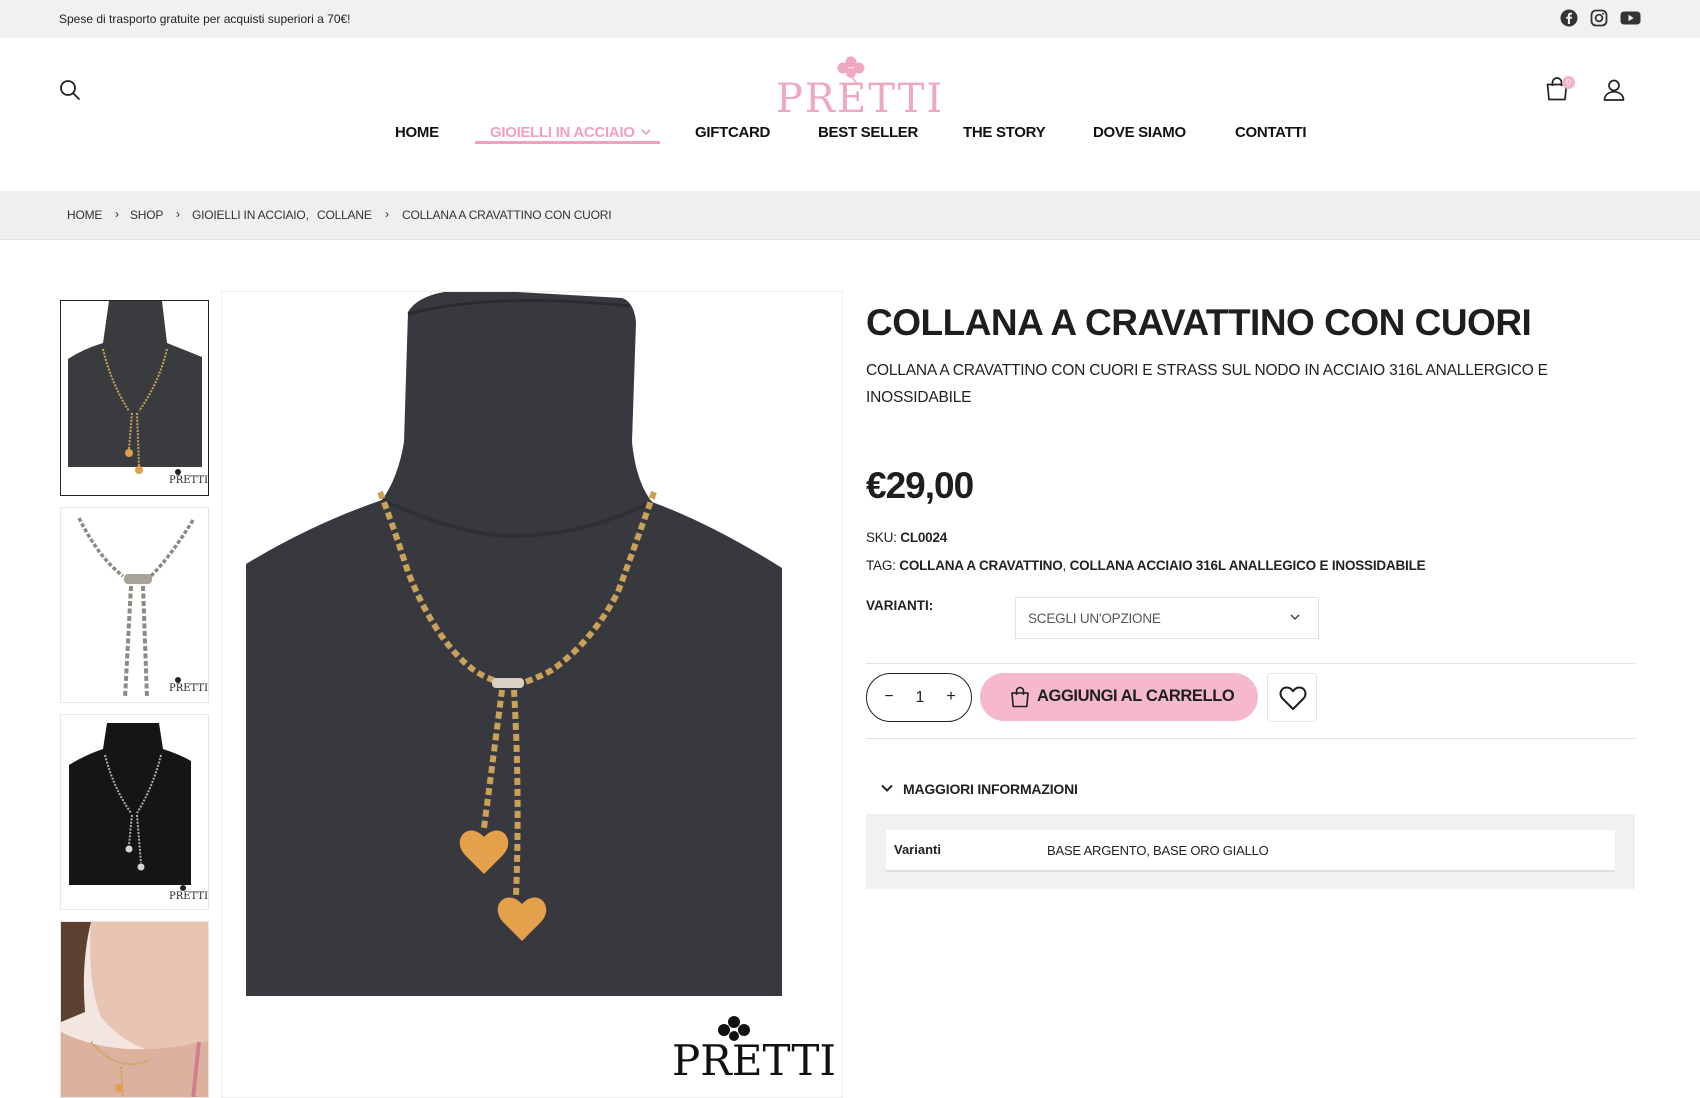 Image resolution: width=1700 pixels, height=1098 pixels. What do you see at coordinates (1569, 18) in the screenshot?
I see `facebook-icon` at bounding box center [1569, 18].